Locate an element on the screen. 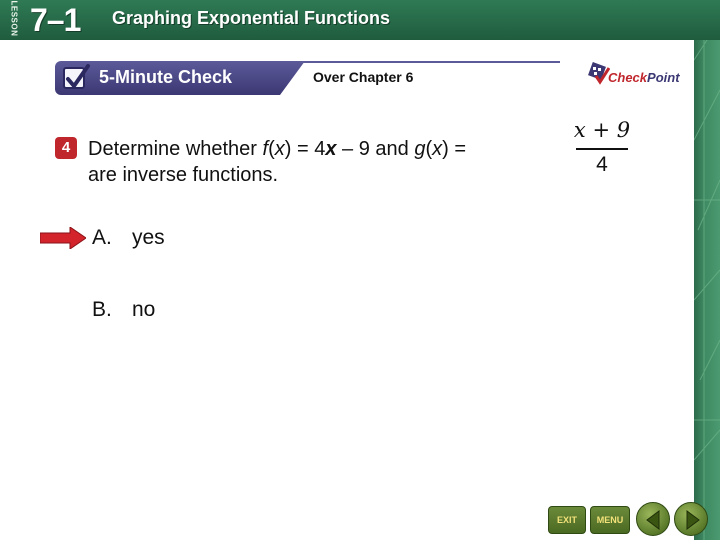 This screenshot has width=720, height=540. triangle-right-icon is located at coordinates (693, 520).